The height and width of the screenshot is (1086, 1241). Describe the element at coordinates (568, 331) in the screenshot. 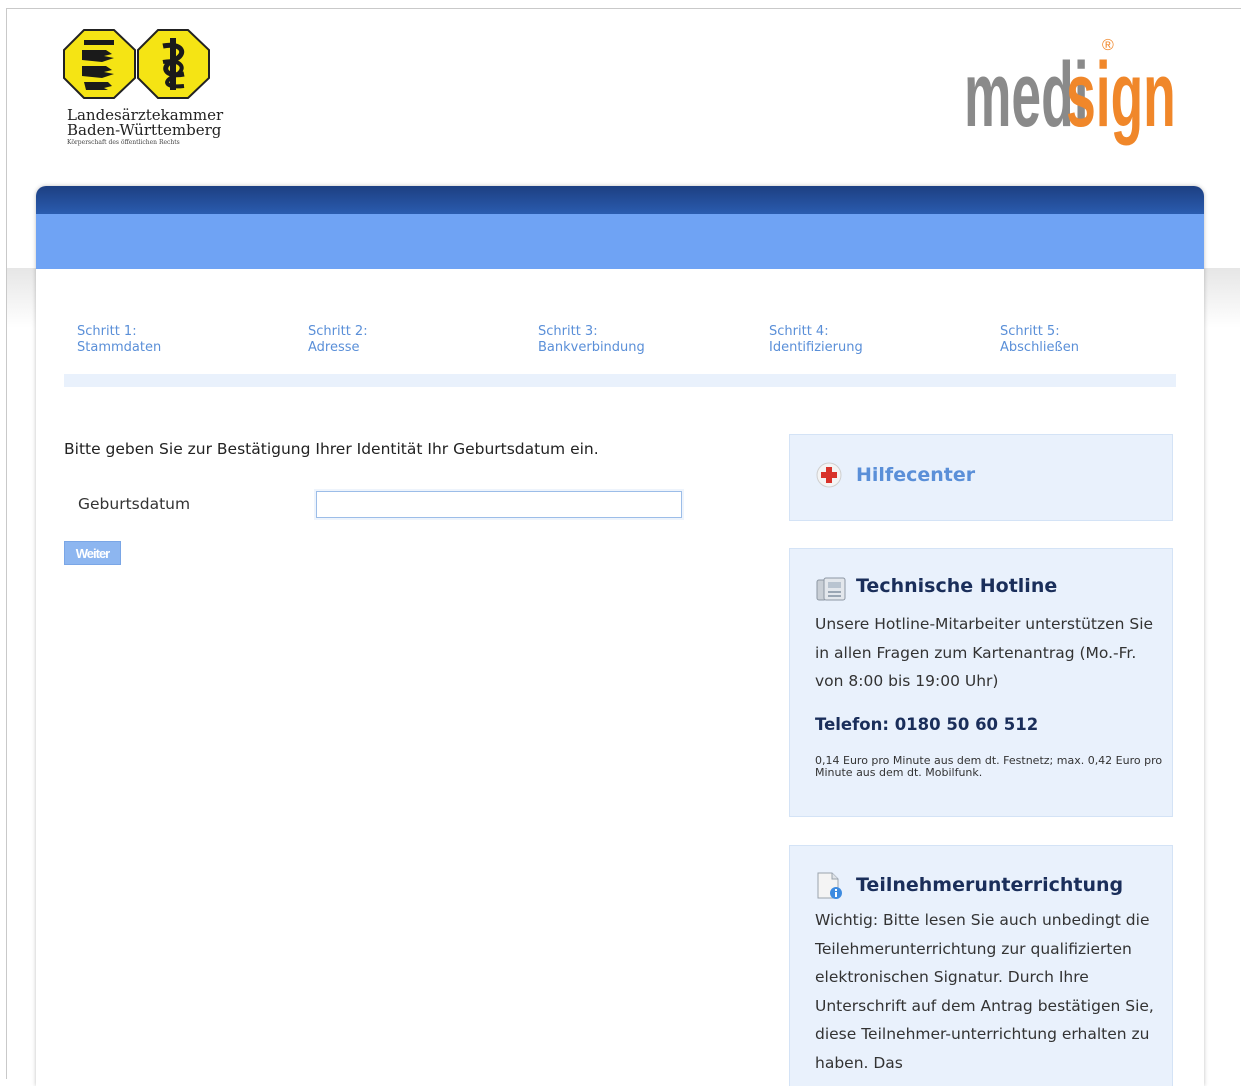

I see `step-3-title: Schritt 3:` at that location.